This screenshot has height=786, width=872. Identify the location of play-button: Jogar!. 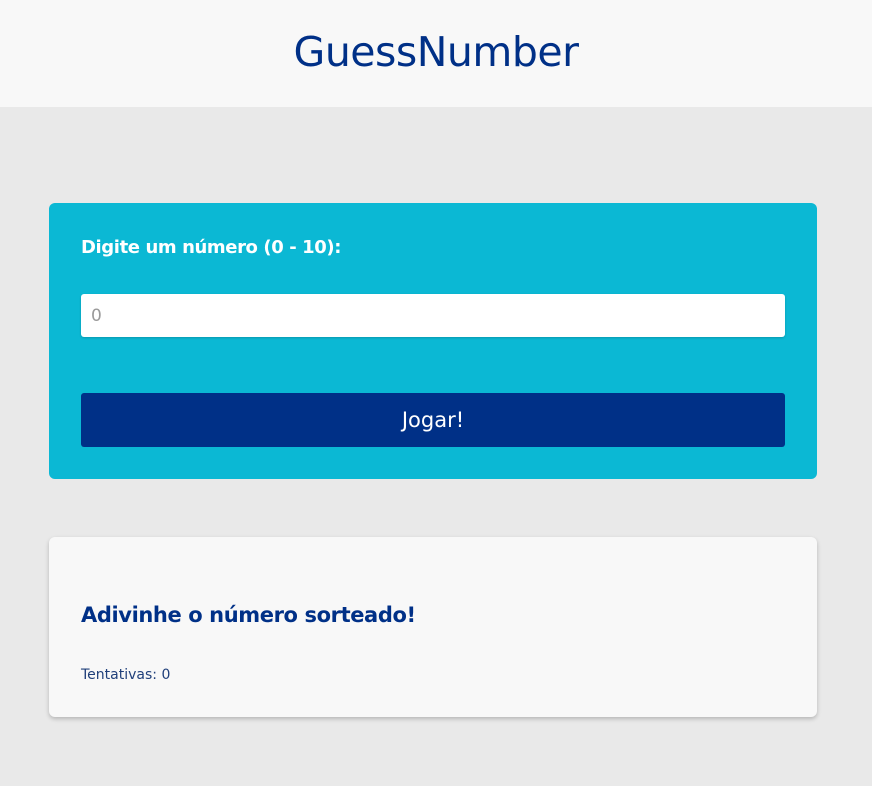
(433, 420).